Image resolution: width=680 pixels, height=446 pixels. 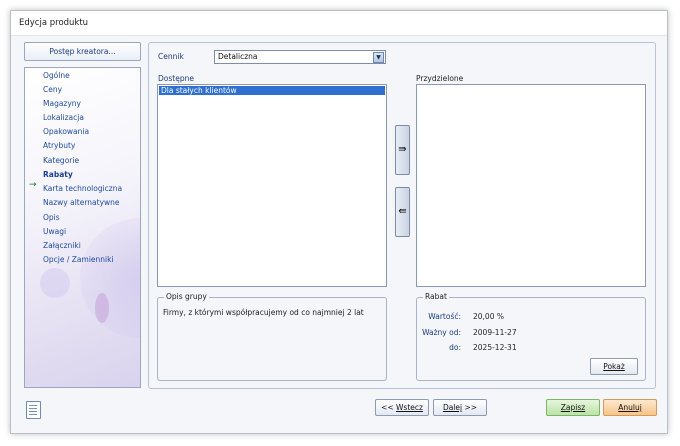 I want to click on sidebar-item-ogolne: Ogólne, so click(x=56, y=75).